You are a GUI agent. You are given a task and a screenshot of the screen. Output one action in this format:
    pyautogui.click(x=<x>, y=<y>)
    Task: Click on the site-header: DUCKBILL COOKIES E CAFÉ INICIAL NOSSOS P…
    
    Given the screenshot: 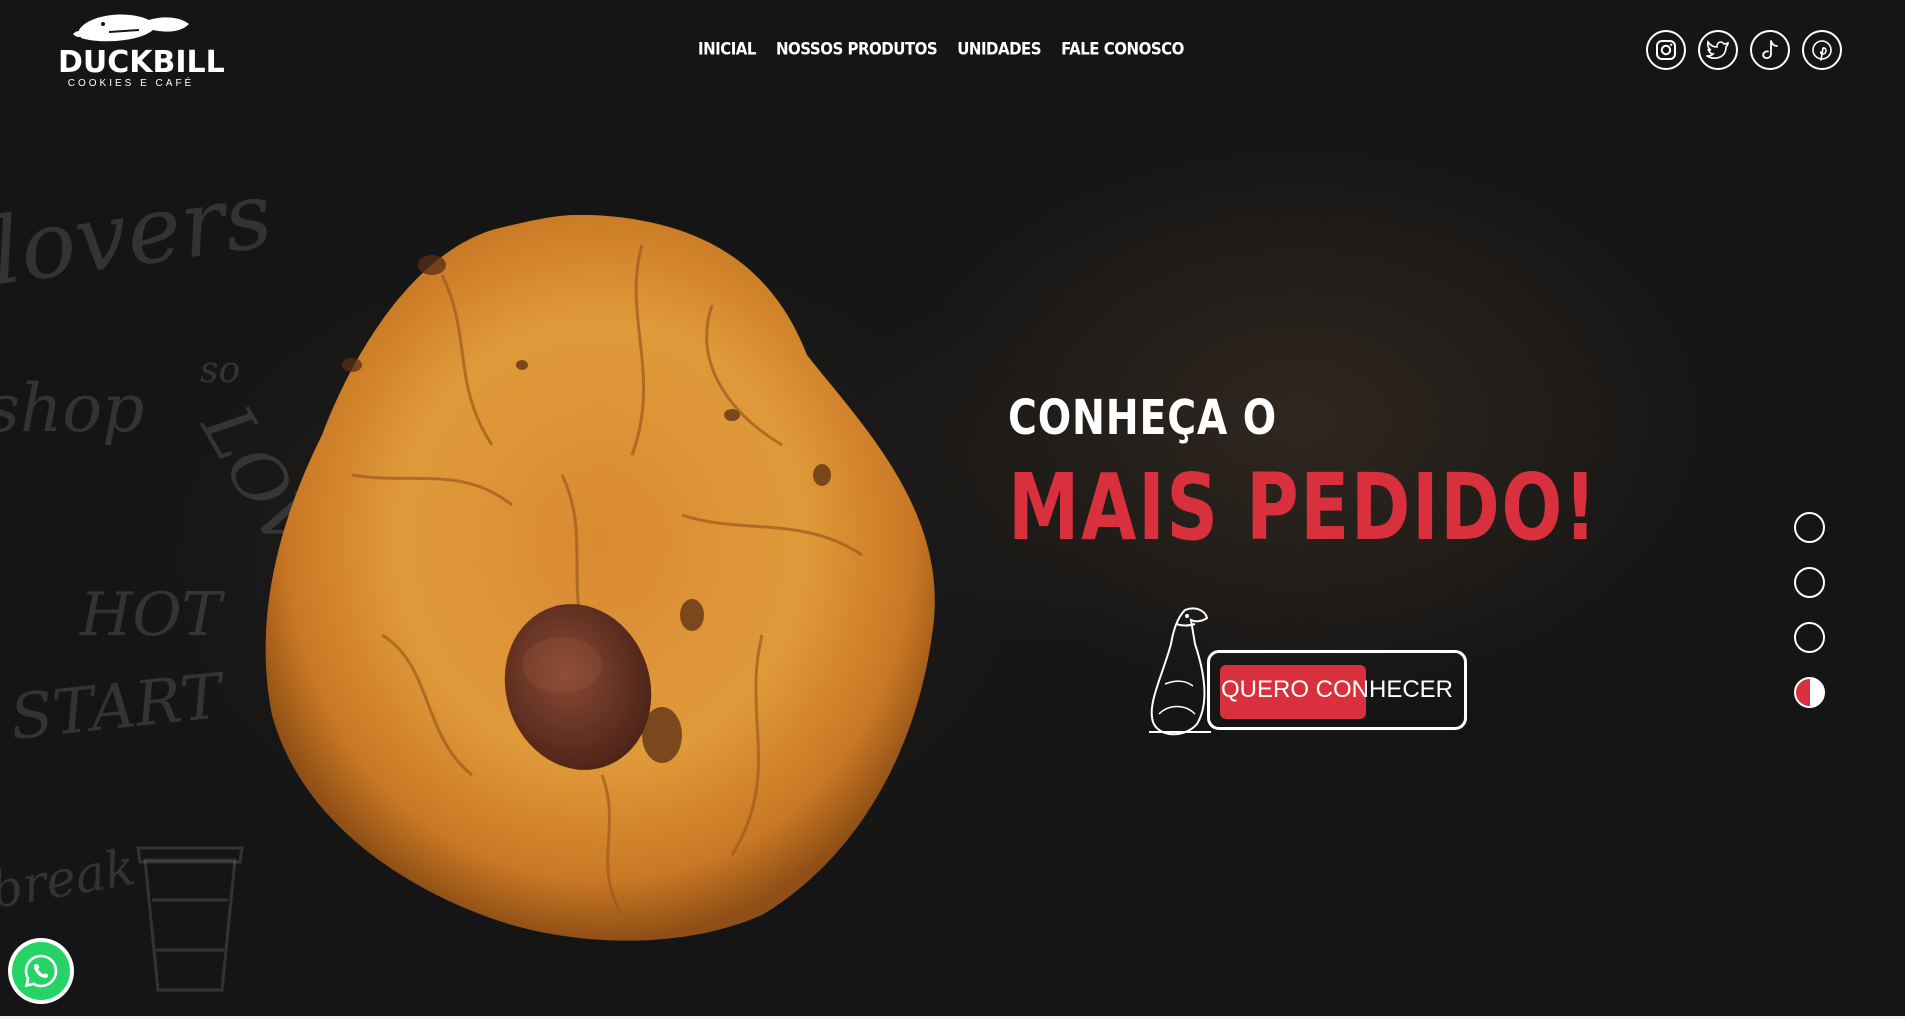 What is the action you would take?
    pyautogui.click(x=952, y=52)
    